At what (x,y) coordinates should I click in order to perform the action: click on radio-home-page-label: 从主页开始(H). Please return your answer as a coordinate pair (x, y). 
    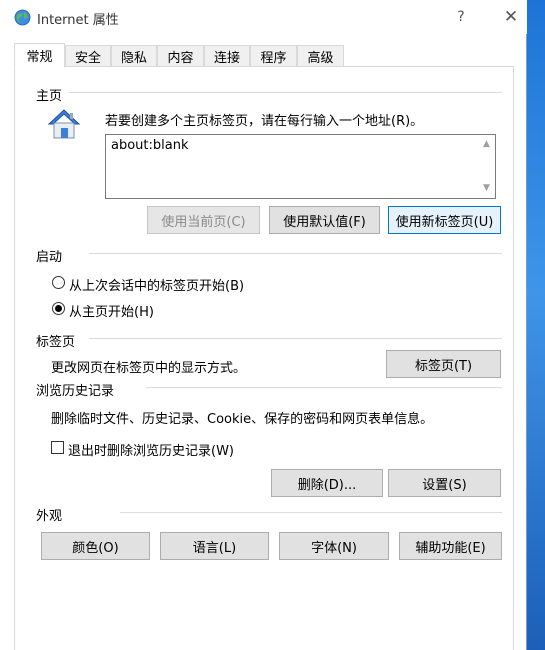
    Looking at the image, I should click on (111, 310).